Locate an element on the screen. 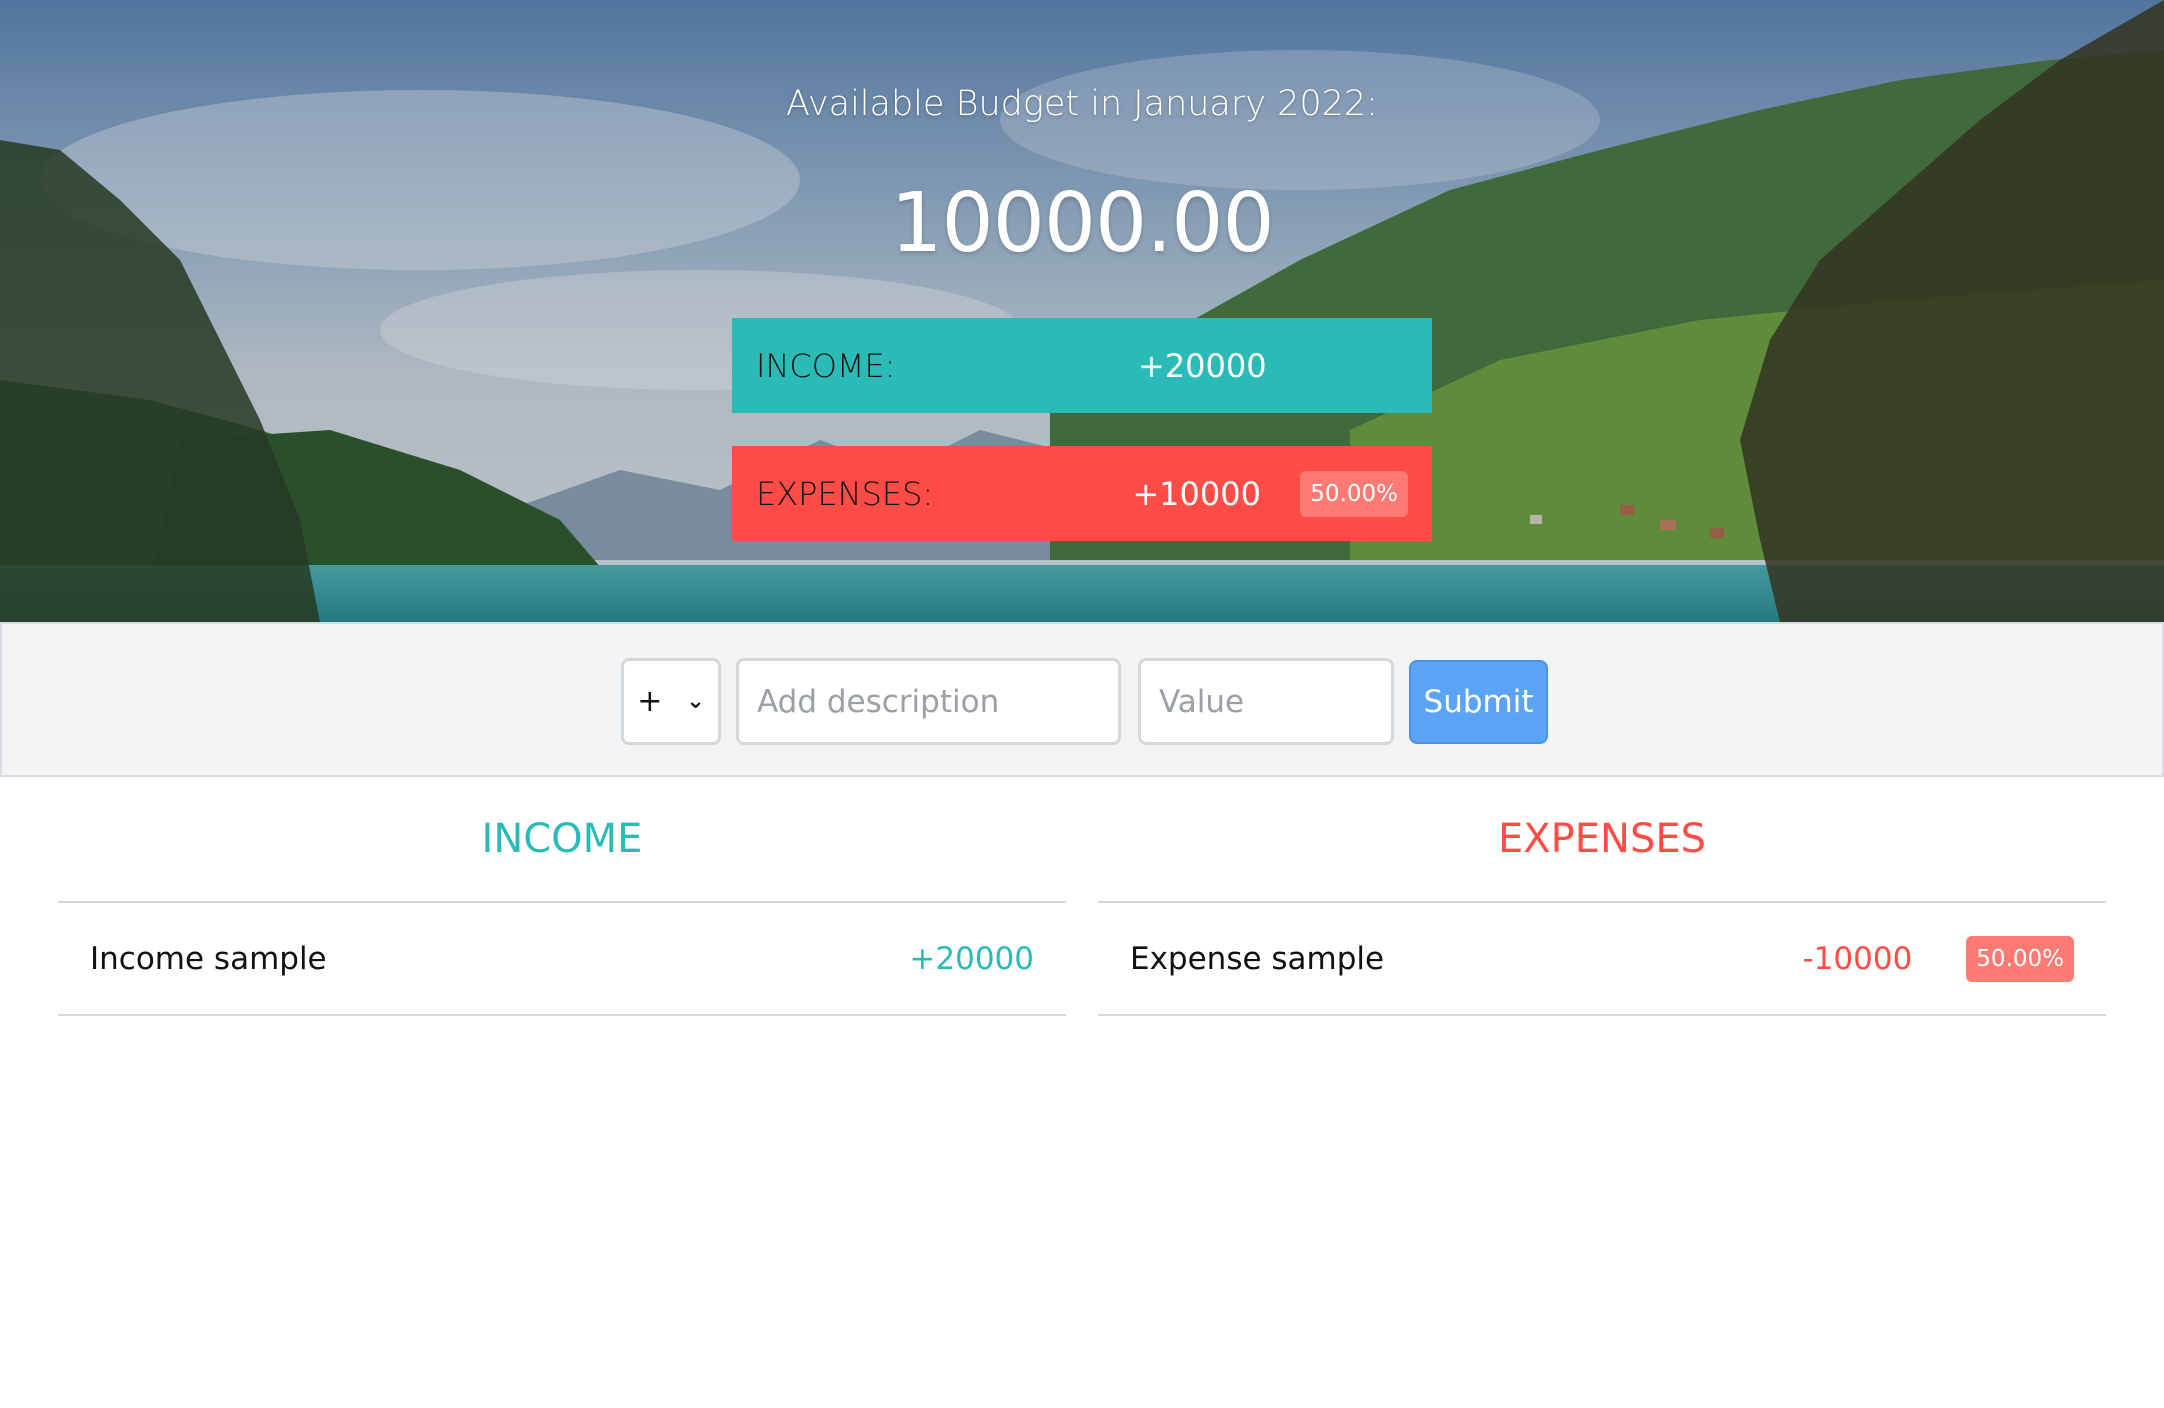 This screenshot has width=2164, height=1408. item-description: Expense sample is located at coordinates (1257, 958).